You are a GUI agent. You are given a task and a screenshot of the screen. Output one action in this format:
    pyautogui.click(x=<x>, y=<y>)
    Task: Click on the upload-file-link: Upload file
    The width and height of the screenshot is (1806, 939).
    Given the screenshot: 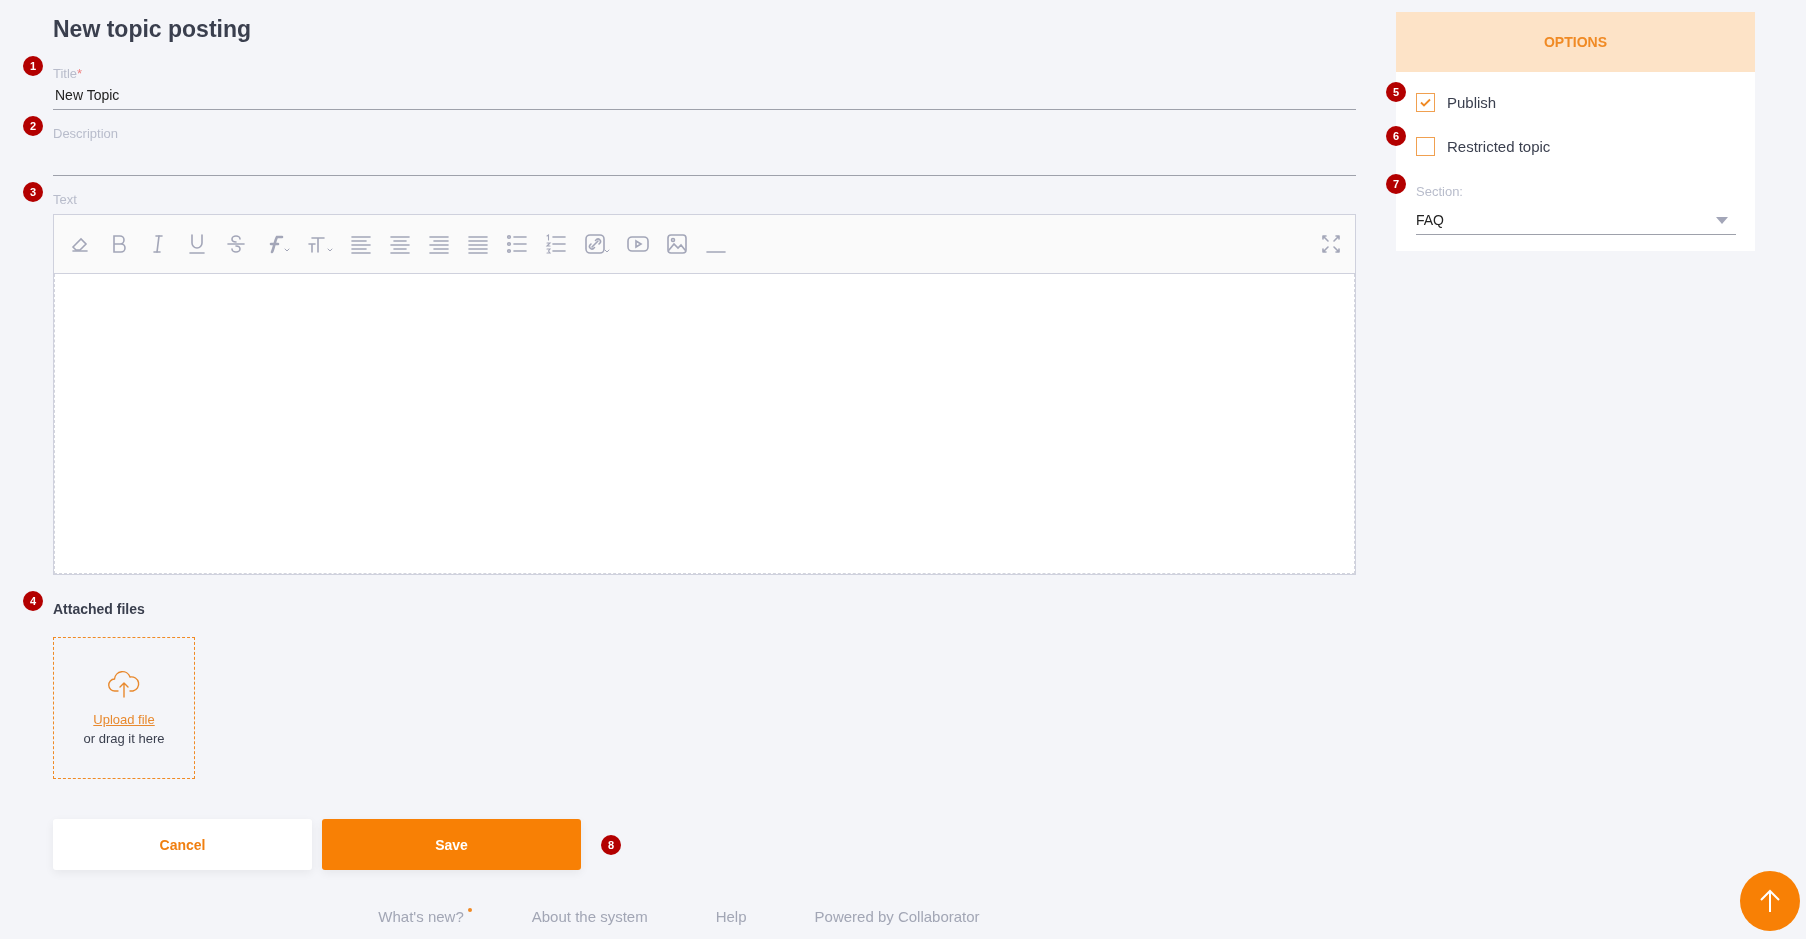 What is the action you would take?
    pyautogui.click(x=124, y=719)
    